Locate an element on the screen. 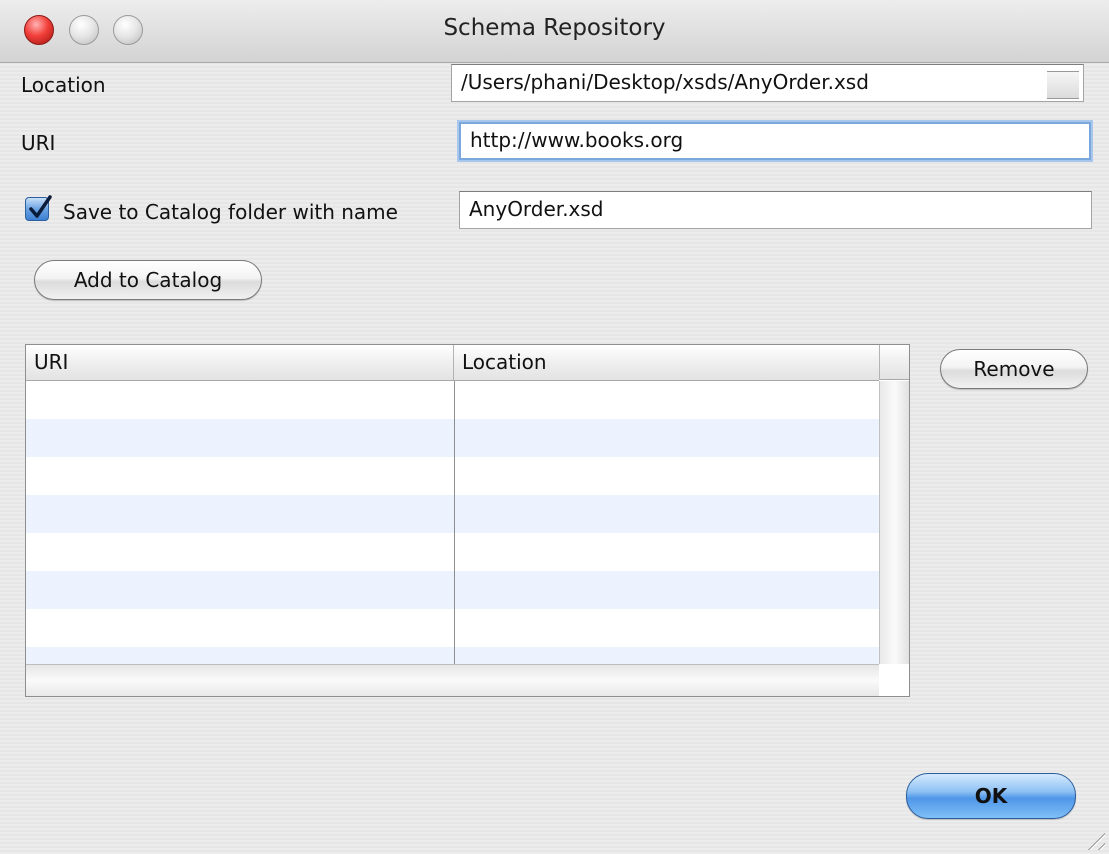  table-header: URI Location is located at coordinates (452, 363).